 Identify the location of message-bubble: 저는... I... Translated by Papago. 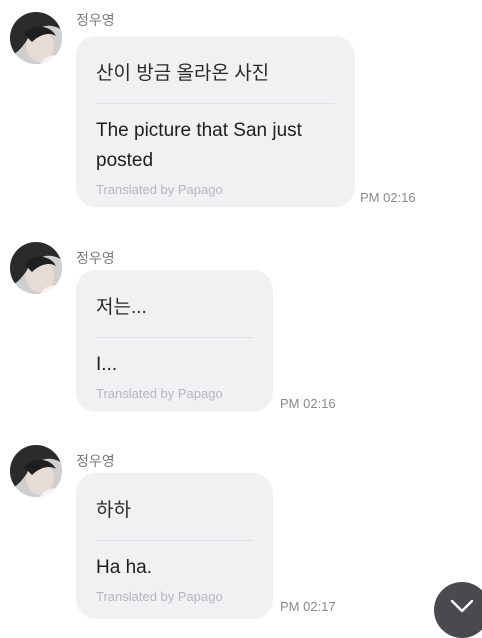
(174, 341).